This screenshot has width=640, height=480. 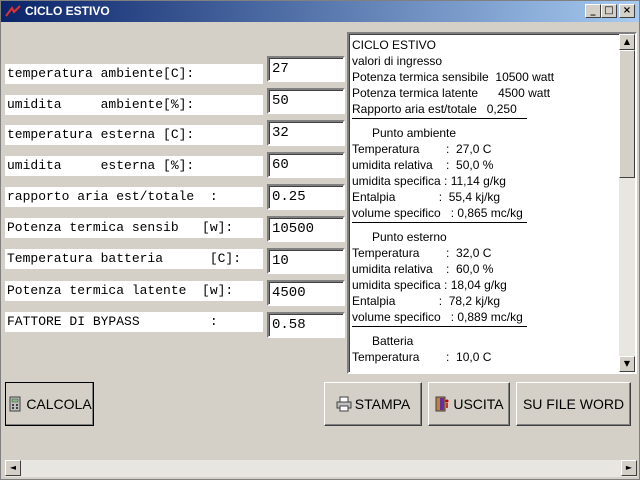 What do you see at coordinates (134, 197) in the screenshot?
I see `label-rapporto-aria: rapporto aria est/totale :` at bounding box center [134, 197].